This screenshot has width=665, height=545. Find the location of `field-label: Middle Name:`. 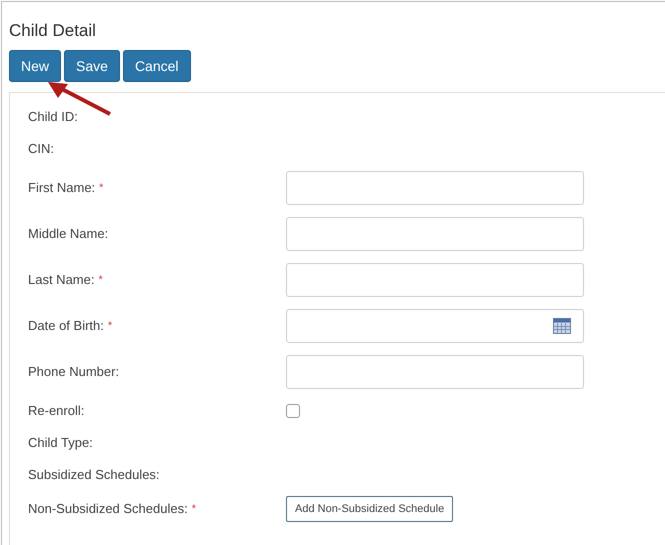

field-label: Middle Name: is located at coordinates (68, 234).